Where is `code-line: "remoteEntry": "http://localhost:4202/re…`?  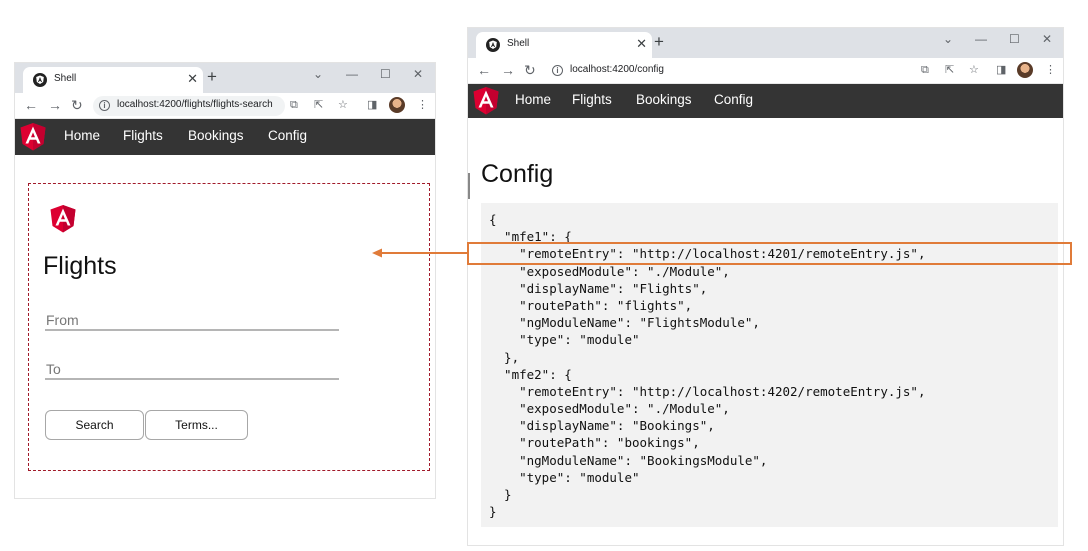
code-line: "remoteEntry": "http://localhost:4202/re… is located at coordinates (707, 391).